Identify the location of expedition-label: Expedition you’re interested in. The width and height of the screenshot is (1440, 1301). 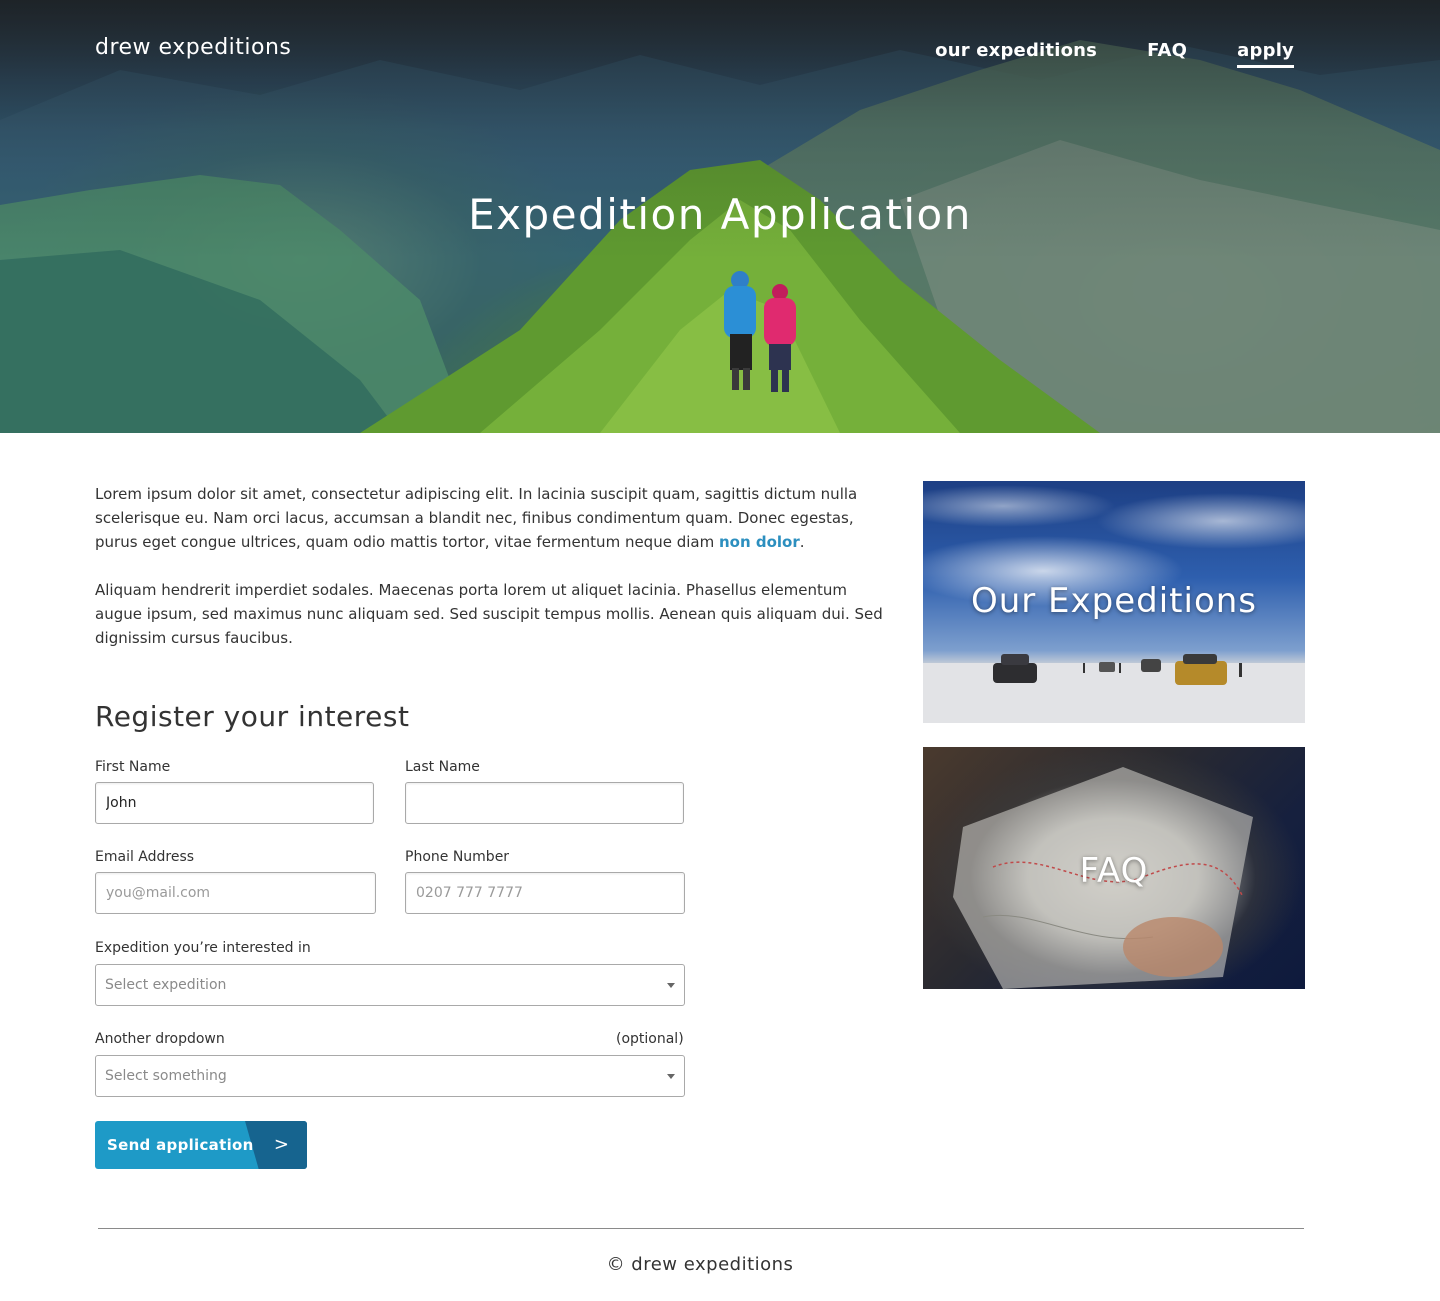
(203, 948).